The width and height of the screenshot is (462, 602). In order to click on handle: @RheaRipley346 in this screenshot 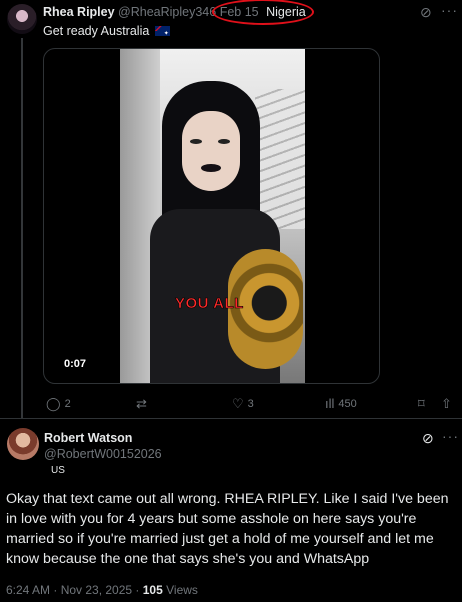, I will do `click(167, 12)`.